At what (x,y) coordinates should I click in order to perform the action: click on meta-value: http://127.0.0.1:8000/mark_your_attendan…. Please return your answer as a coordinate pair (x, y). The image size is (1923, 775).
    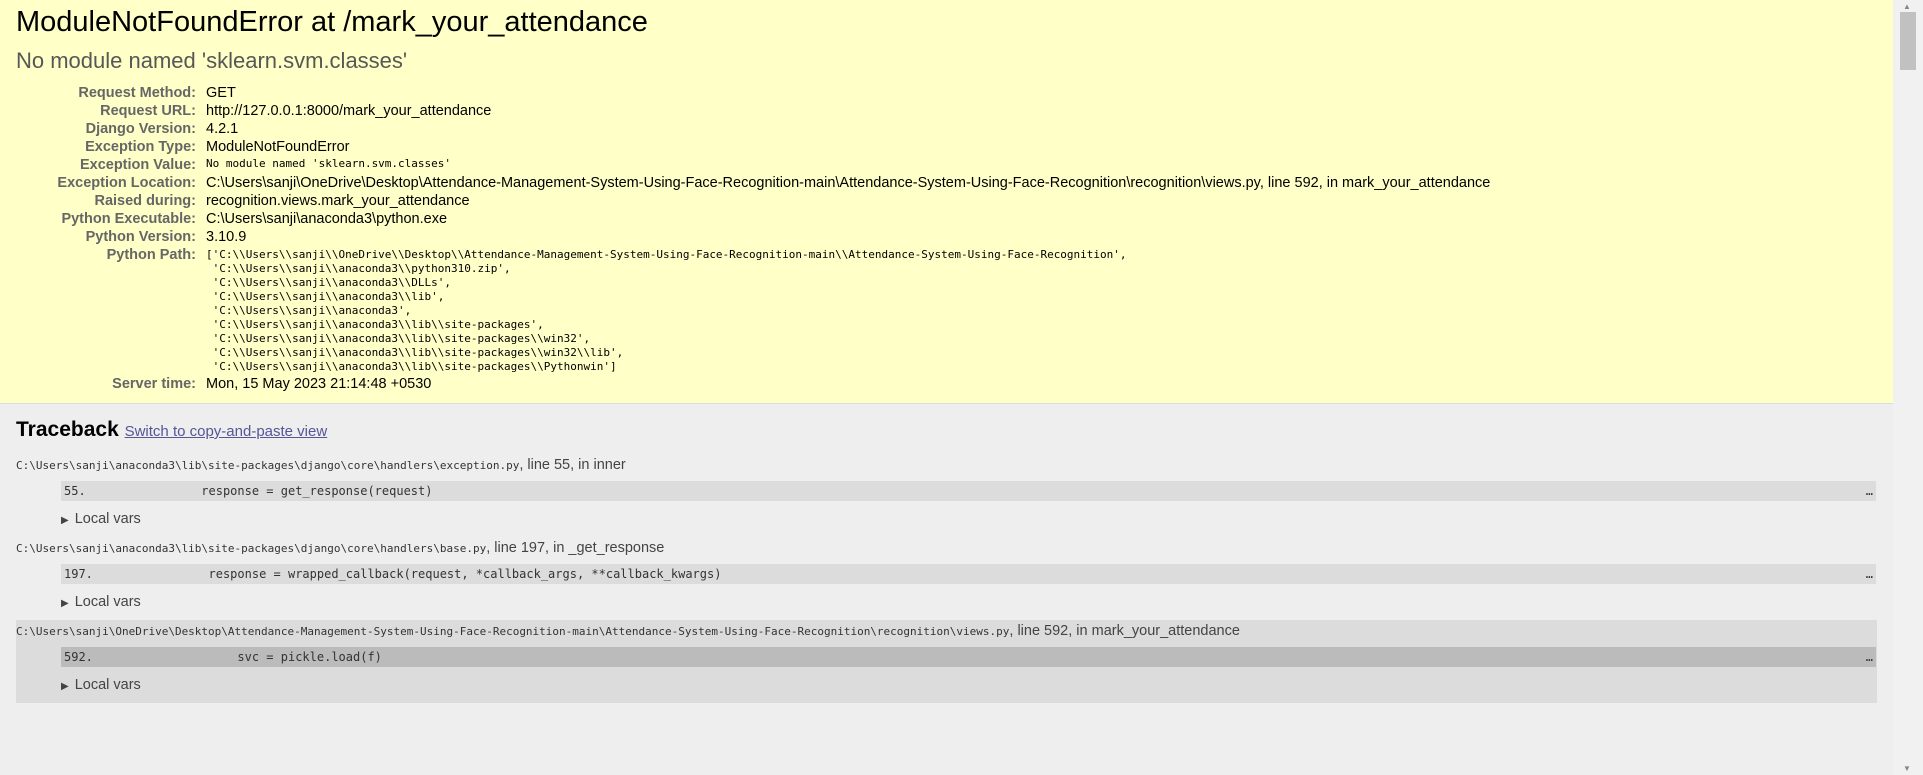
    Looking at the image, I should click on (349, 111).